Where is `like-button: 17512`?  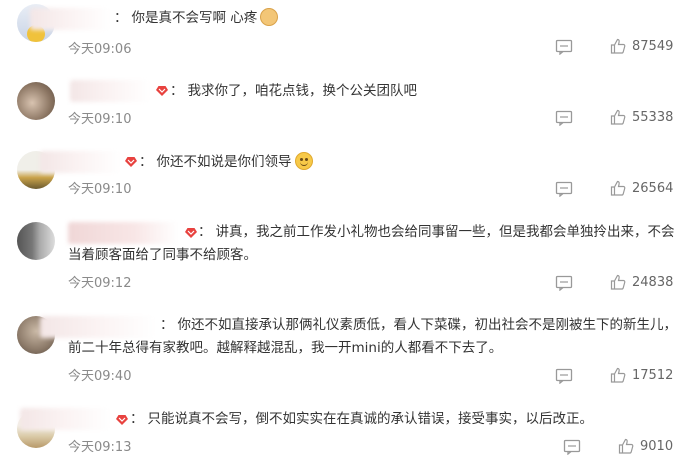 like-button: 17512 is located at coordinates (641, 375).